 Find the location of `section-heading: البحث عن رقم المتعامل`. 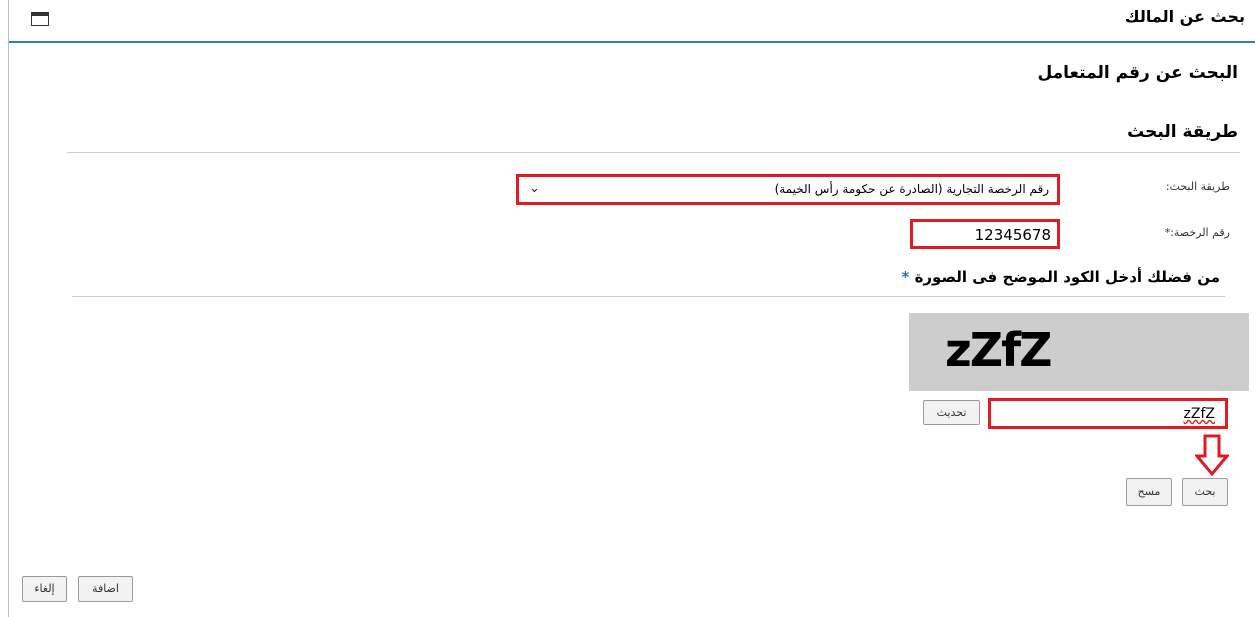

section-heading: البحث عن رقم المتعامل is located at coordinates (1137, 73).